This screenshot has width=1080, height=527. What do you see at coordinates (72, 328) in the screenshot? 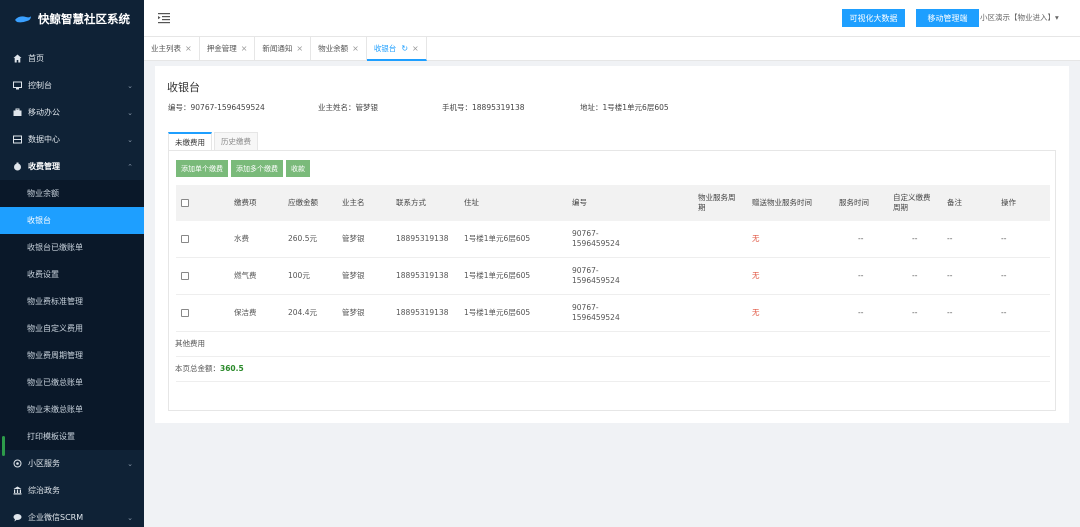
I see `submenu-item-custom-fee: 物业自定义费用` at bounding box center [72, 328].